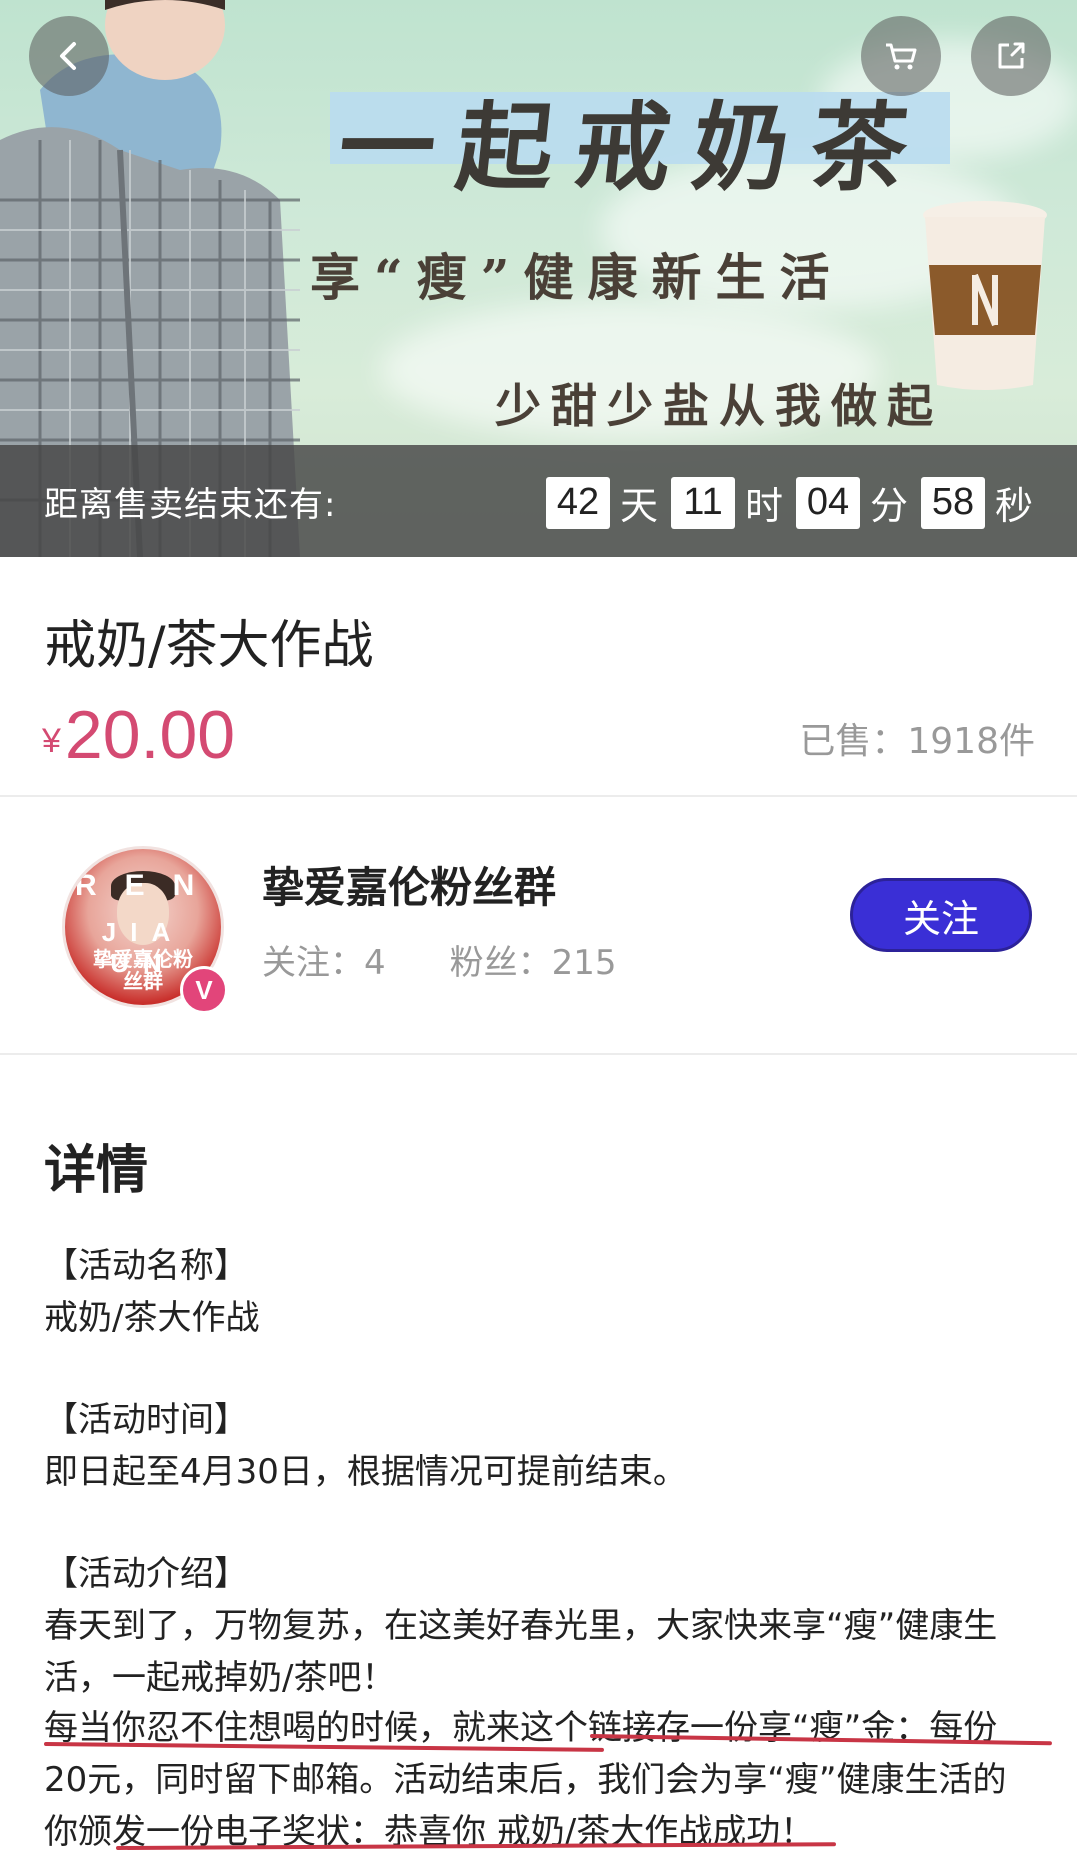 The image size is (1077, 1853). I want to click on price-value: 20.00, so click(150, 735).